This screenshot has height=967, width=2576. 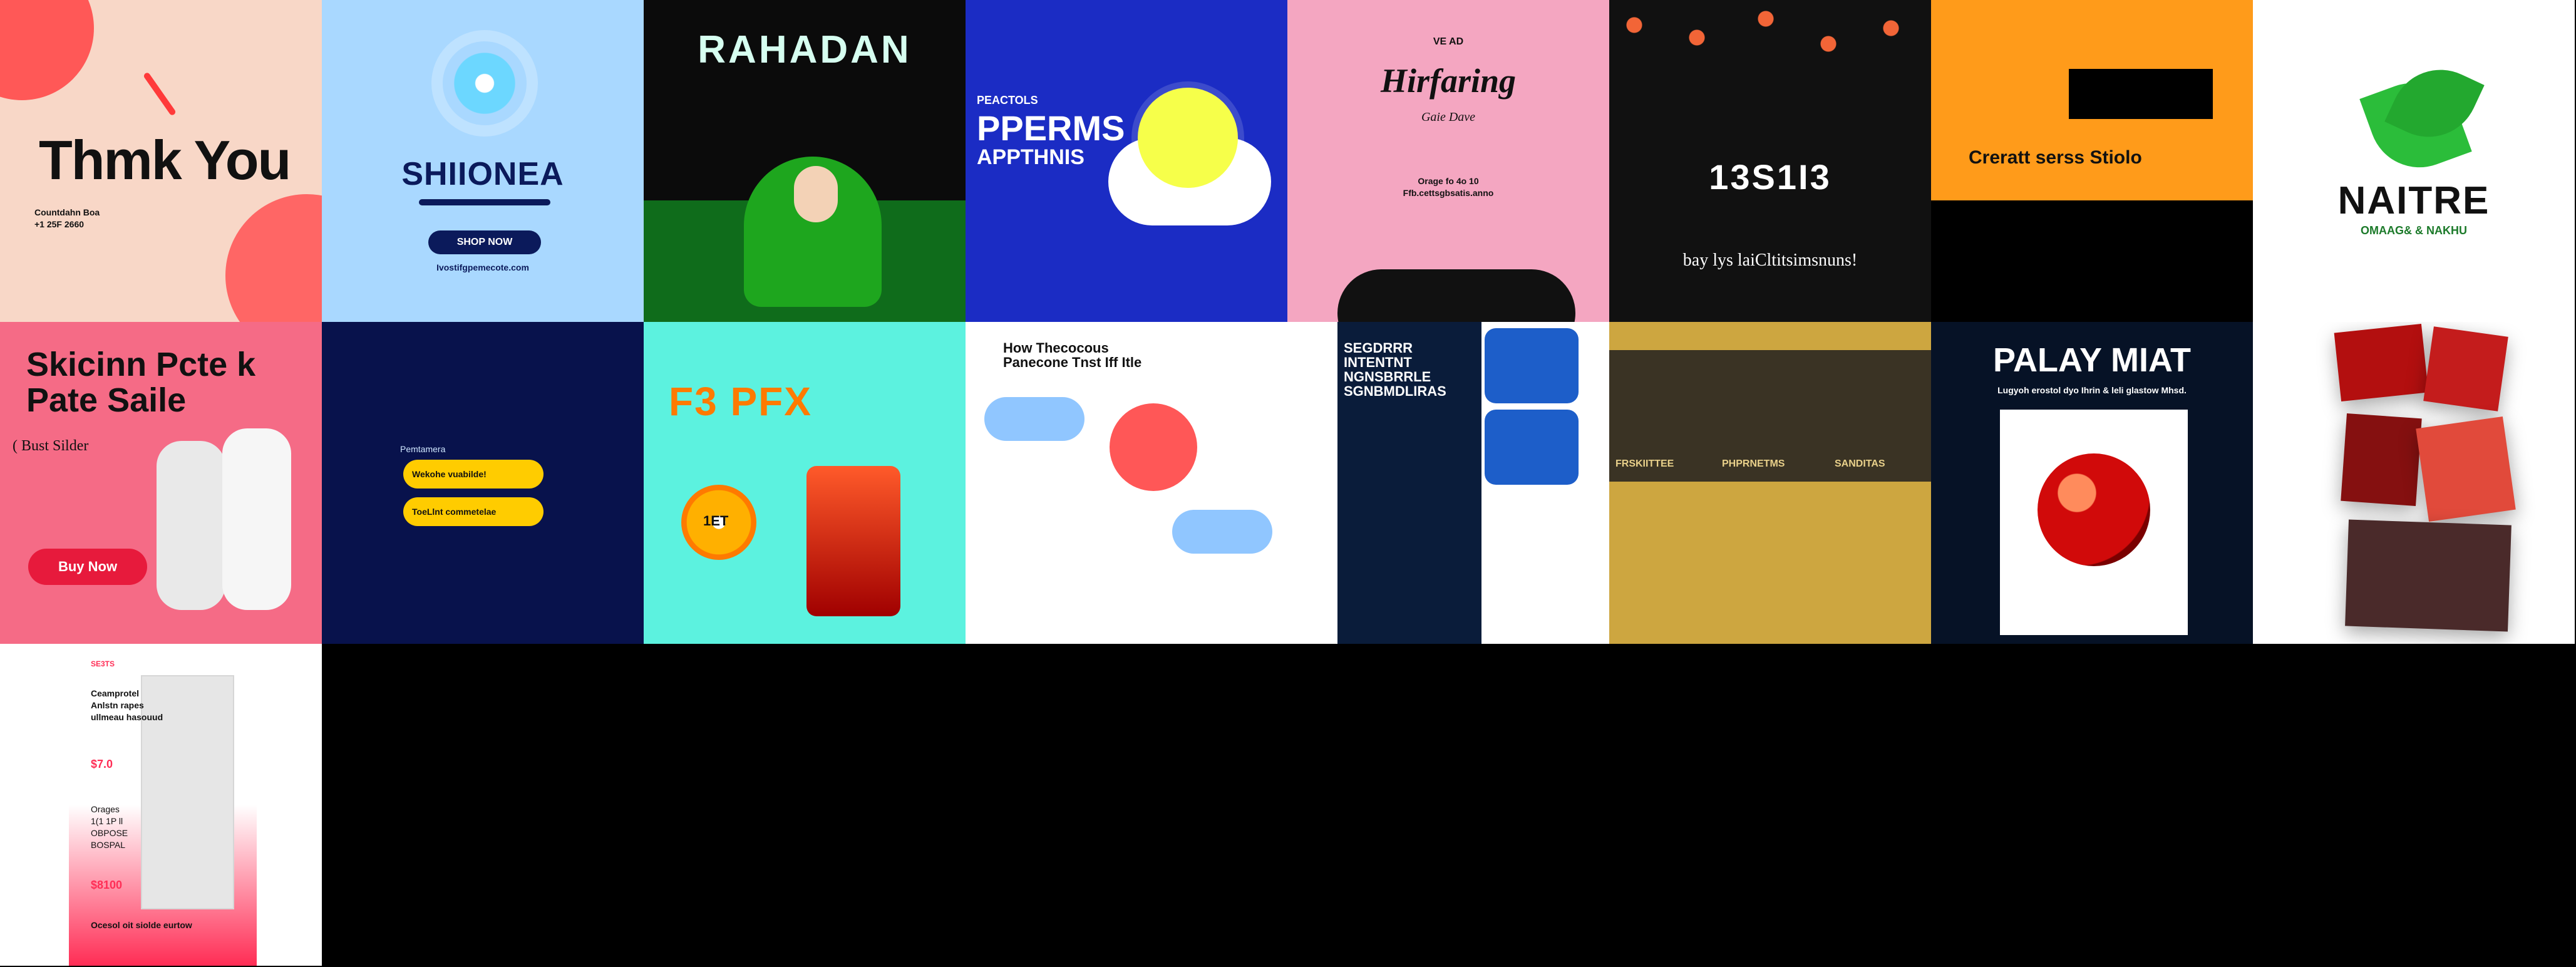 I want to click on title: Skicinn Pcte k Pate Saile, so click(x=141, y=382).